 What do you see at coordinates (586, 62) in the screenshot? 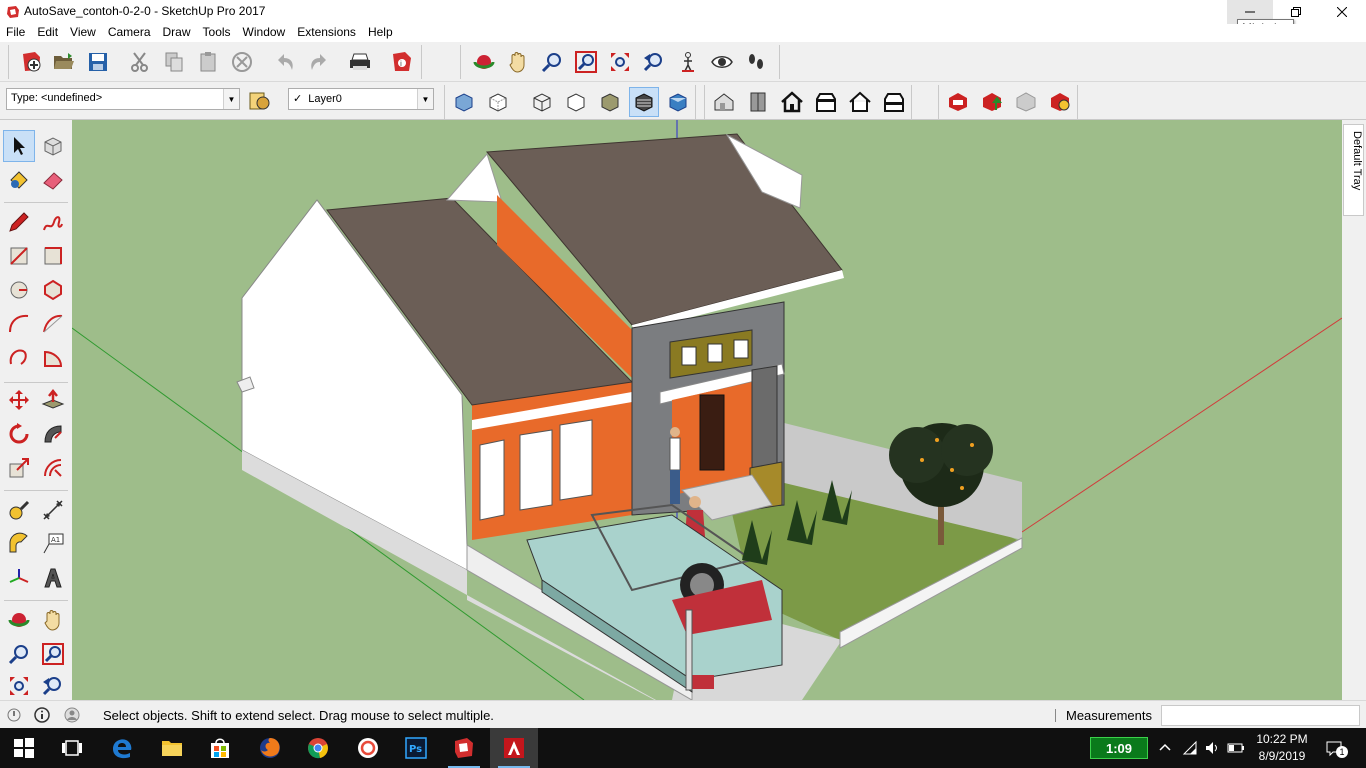
I see `zoom-window-button` at bounding box center [586, 62].